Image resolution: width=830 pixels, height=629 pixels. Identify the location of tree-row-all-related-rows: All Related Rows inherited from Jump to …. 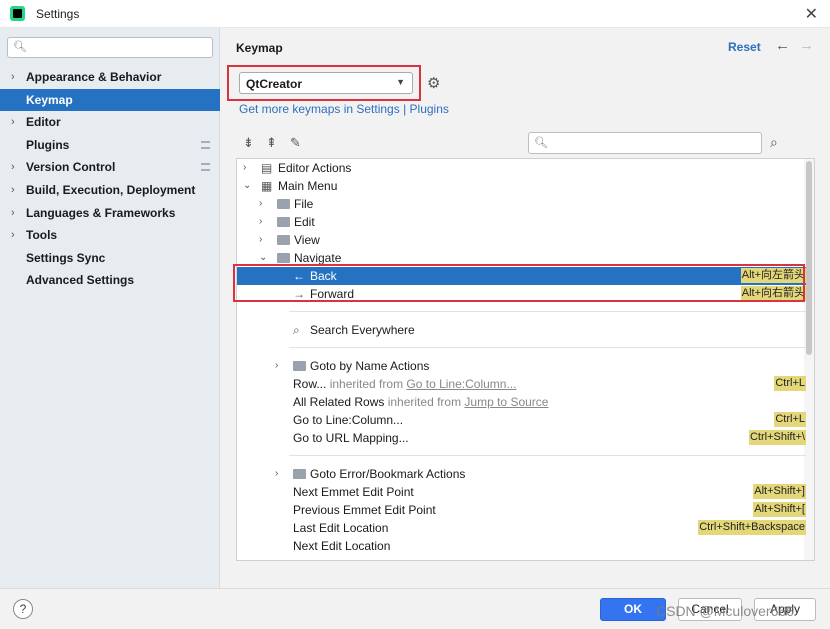
(521, 402).